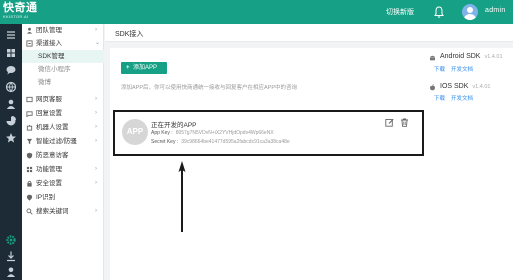 This screenshot has height=280, width=513. I want to click on ios-sdk-links: 下载 开发文档, so click(456, 98).